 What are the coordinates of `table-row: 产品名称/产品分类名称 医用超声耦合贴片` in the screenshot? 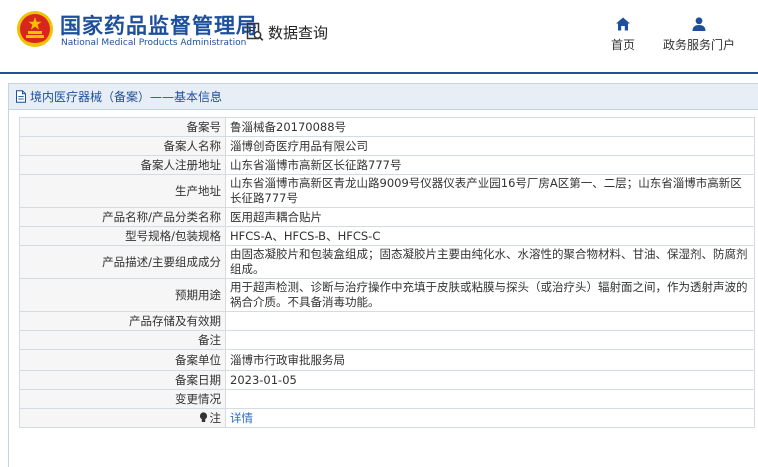 It's located at (387, 217).